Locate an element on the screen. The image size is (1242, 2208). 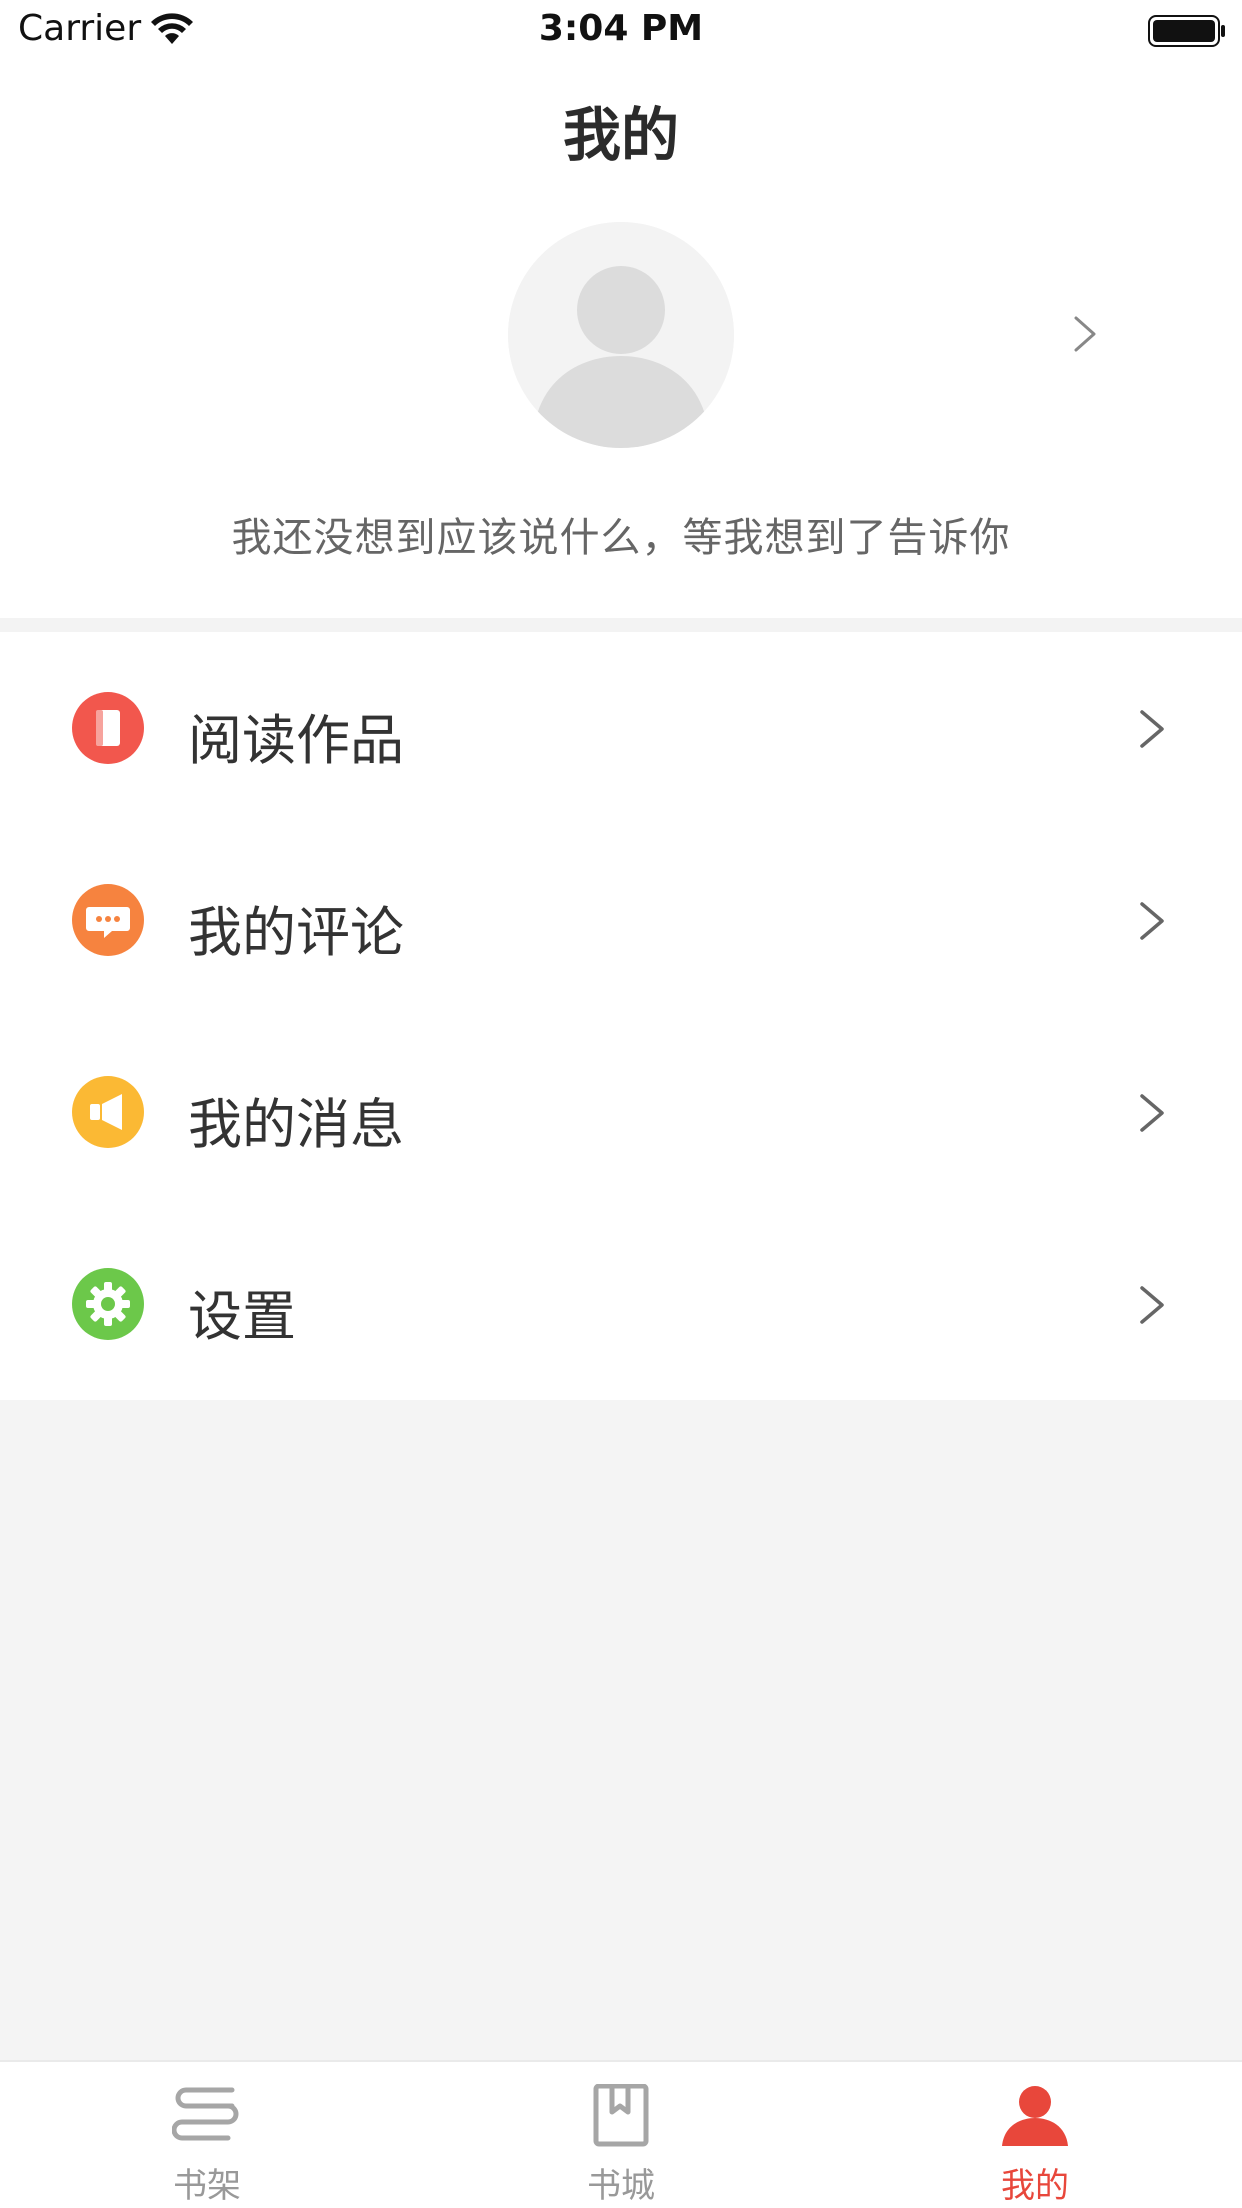
gear-icon is located at coordinates (108, 1304).